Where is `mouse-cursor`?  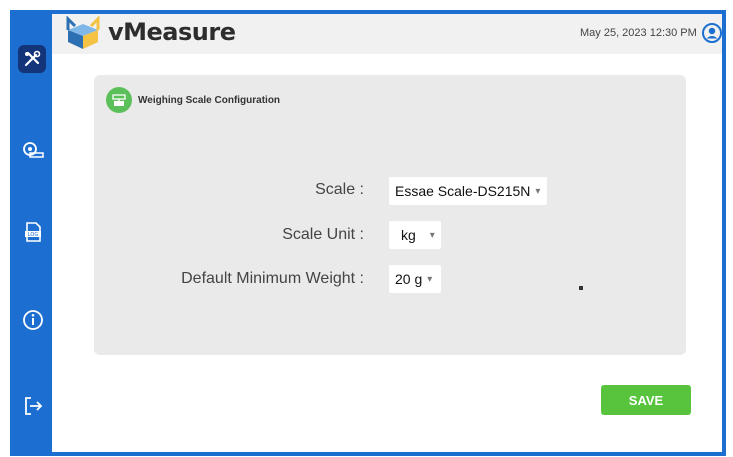
mouse-cursor is located at coordinates (581, 288).